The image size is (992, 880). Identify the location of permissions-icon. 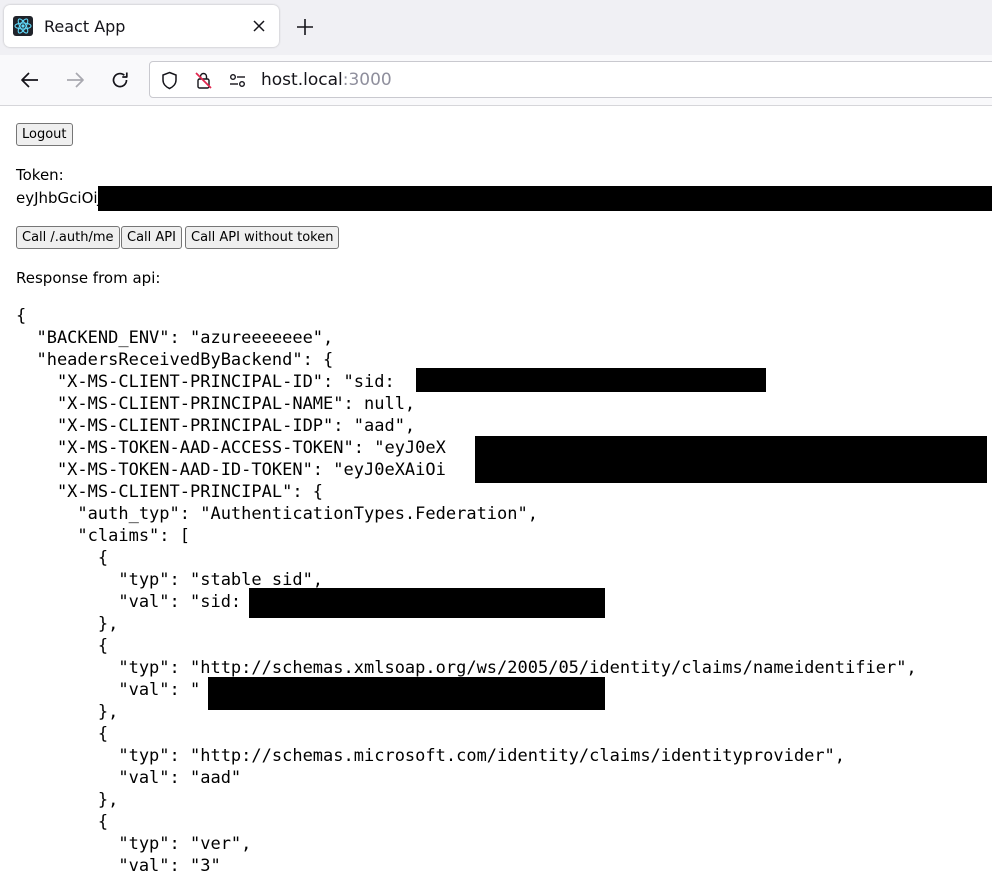
(237, 80).